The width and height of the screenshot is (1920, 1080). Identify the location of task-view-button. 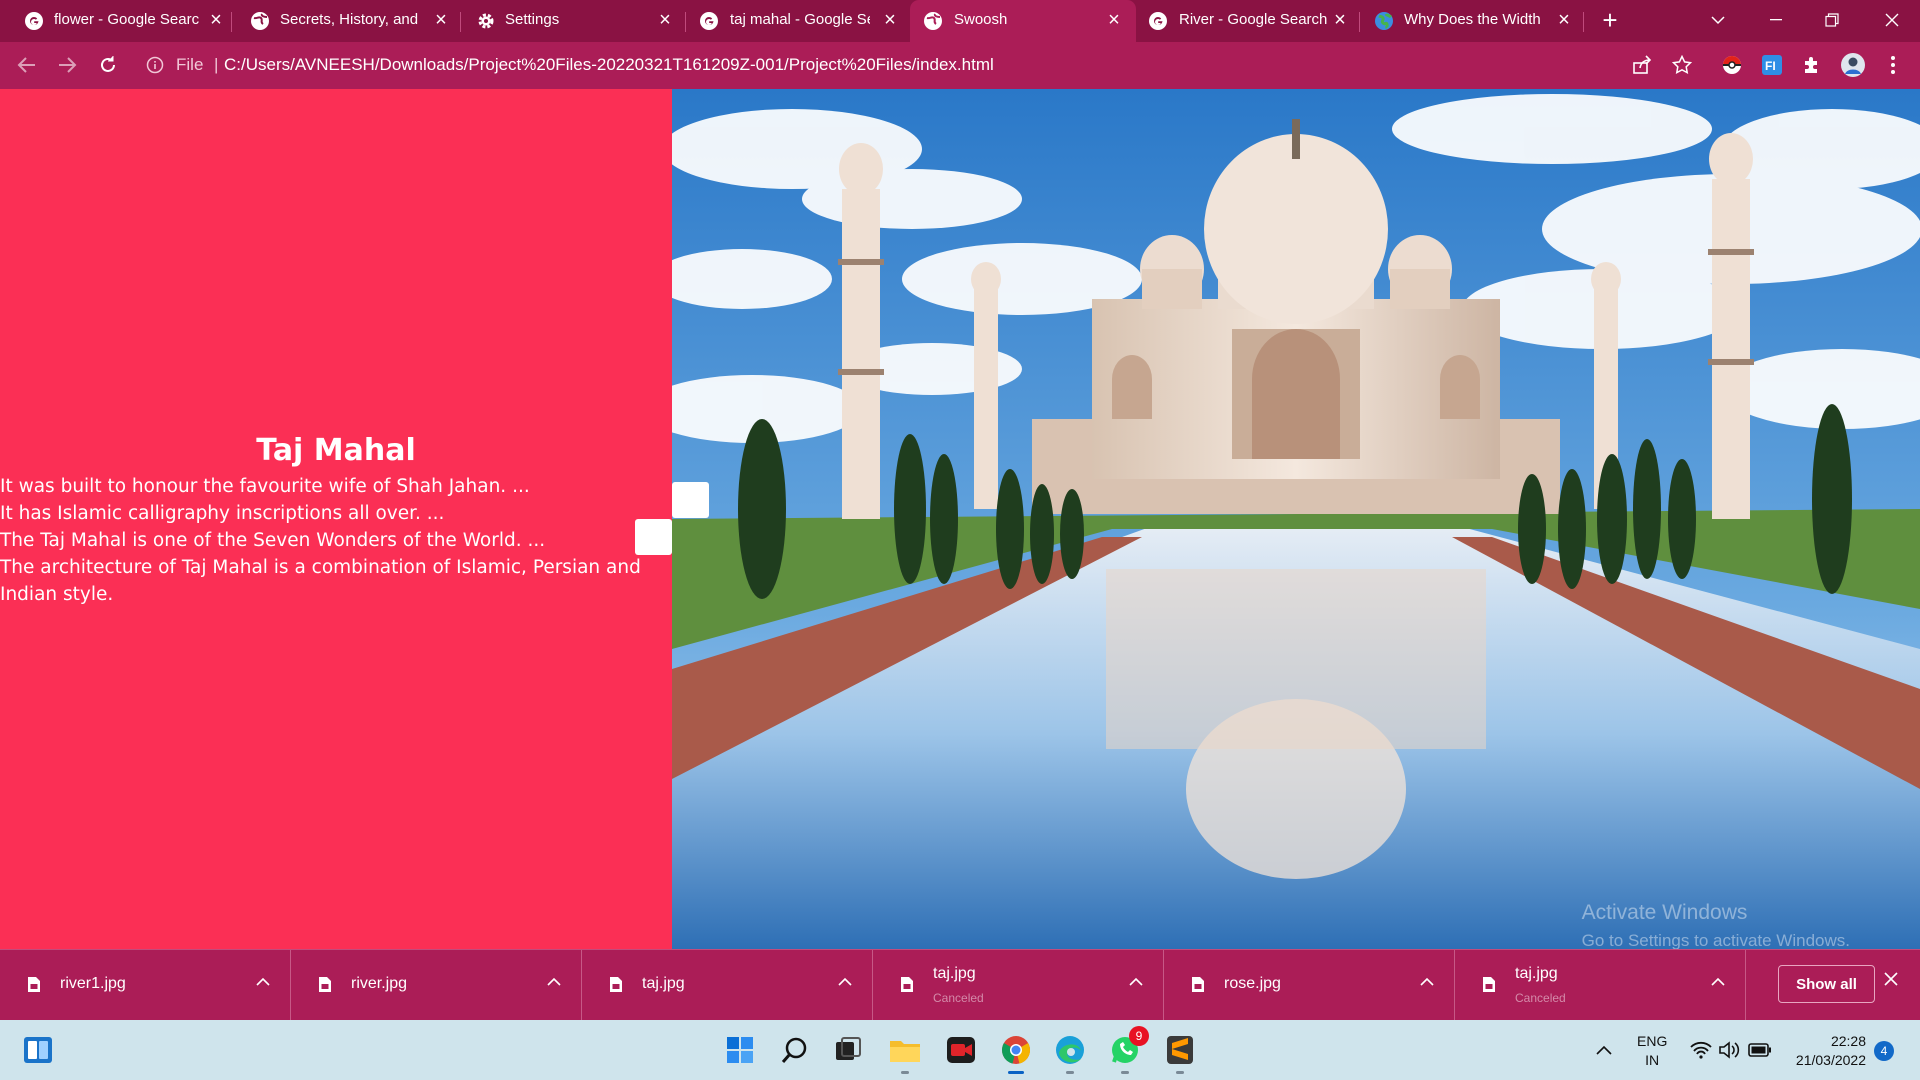
(848, 1050).